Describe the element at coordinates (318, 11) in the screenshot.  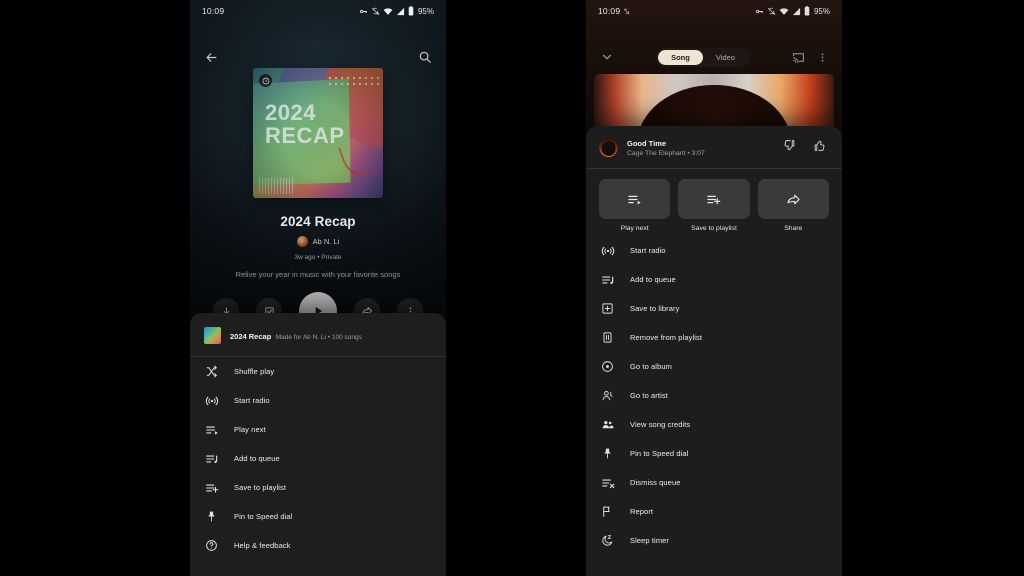
I see `left-status-bar: 10:09 95%` at that location.